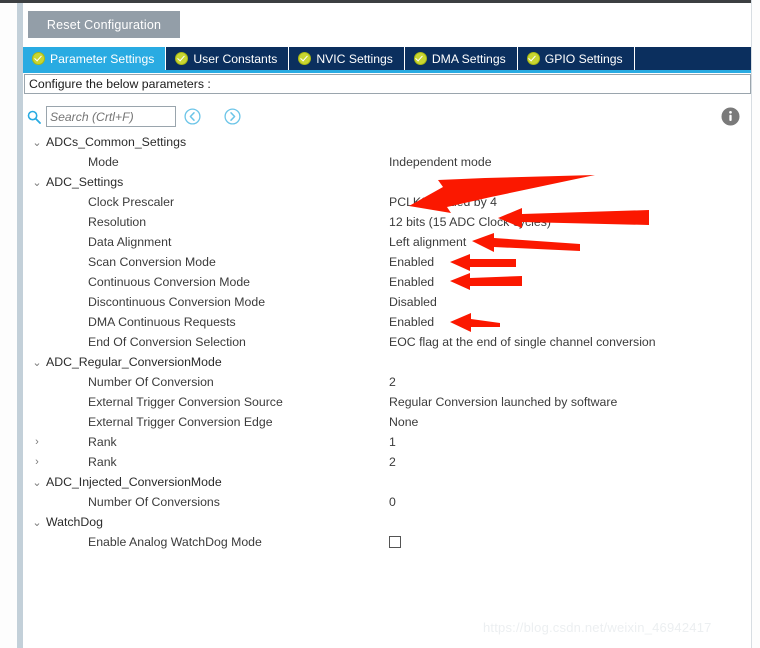 Image resolution: width=760 pixels, height=648 pixels. What do you see at coordinates (755, 324) in the screenshot?
I see `right-scroll-rail` at bounding box center [755, 324].